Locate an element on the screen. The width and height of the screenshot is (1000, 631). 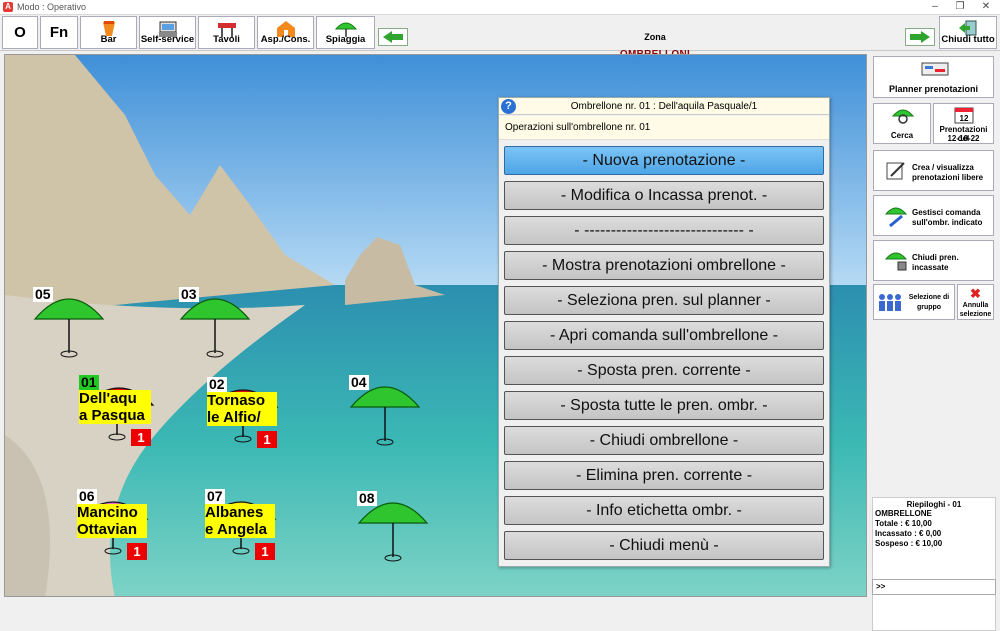
bookings-date: 12-10-22 is located at coordinates (963, 138).